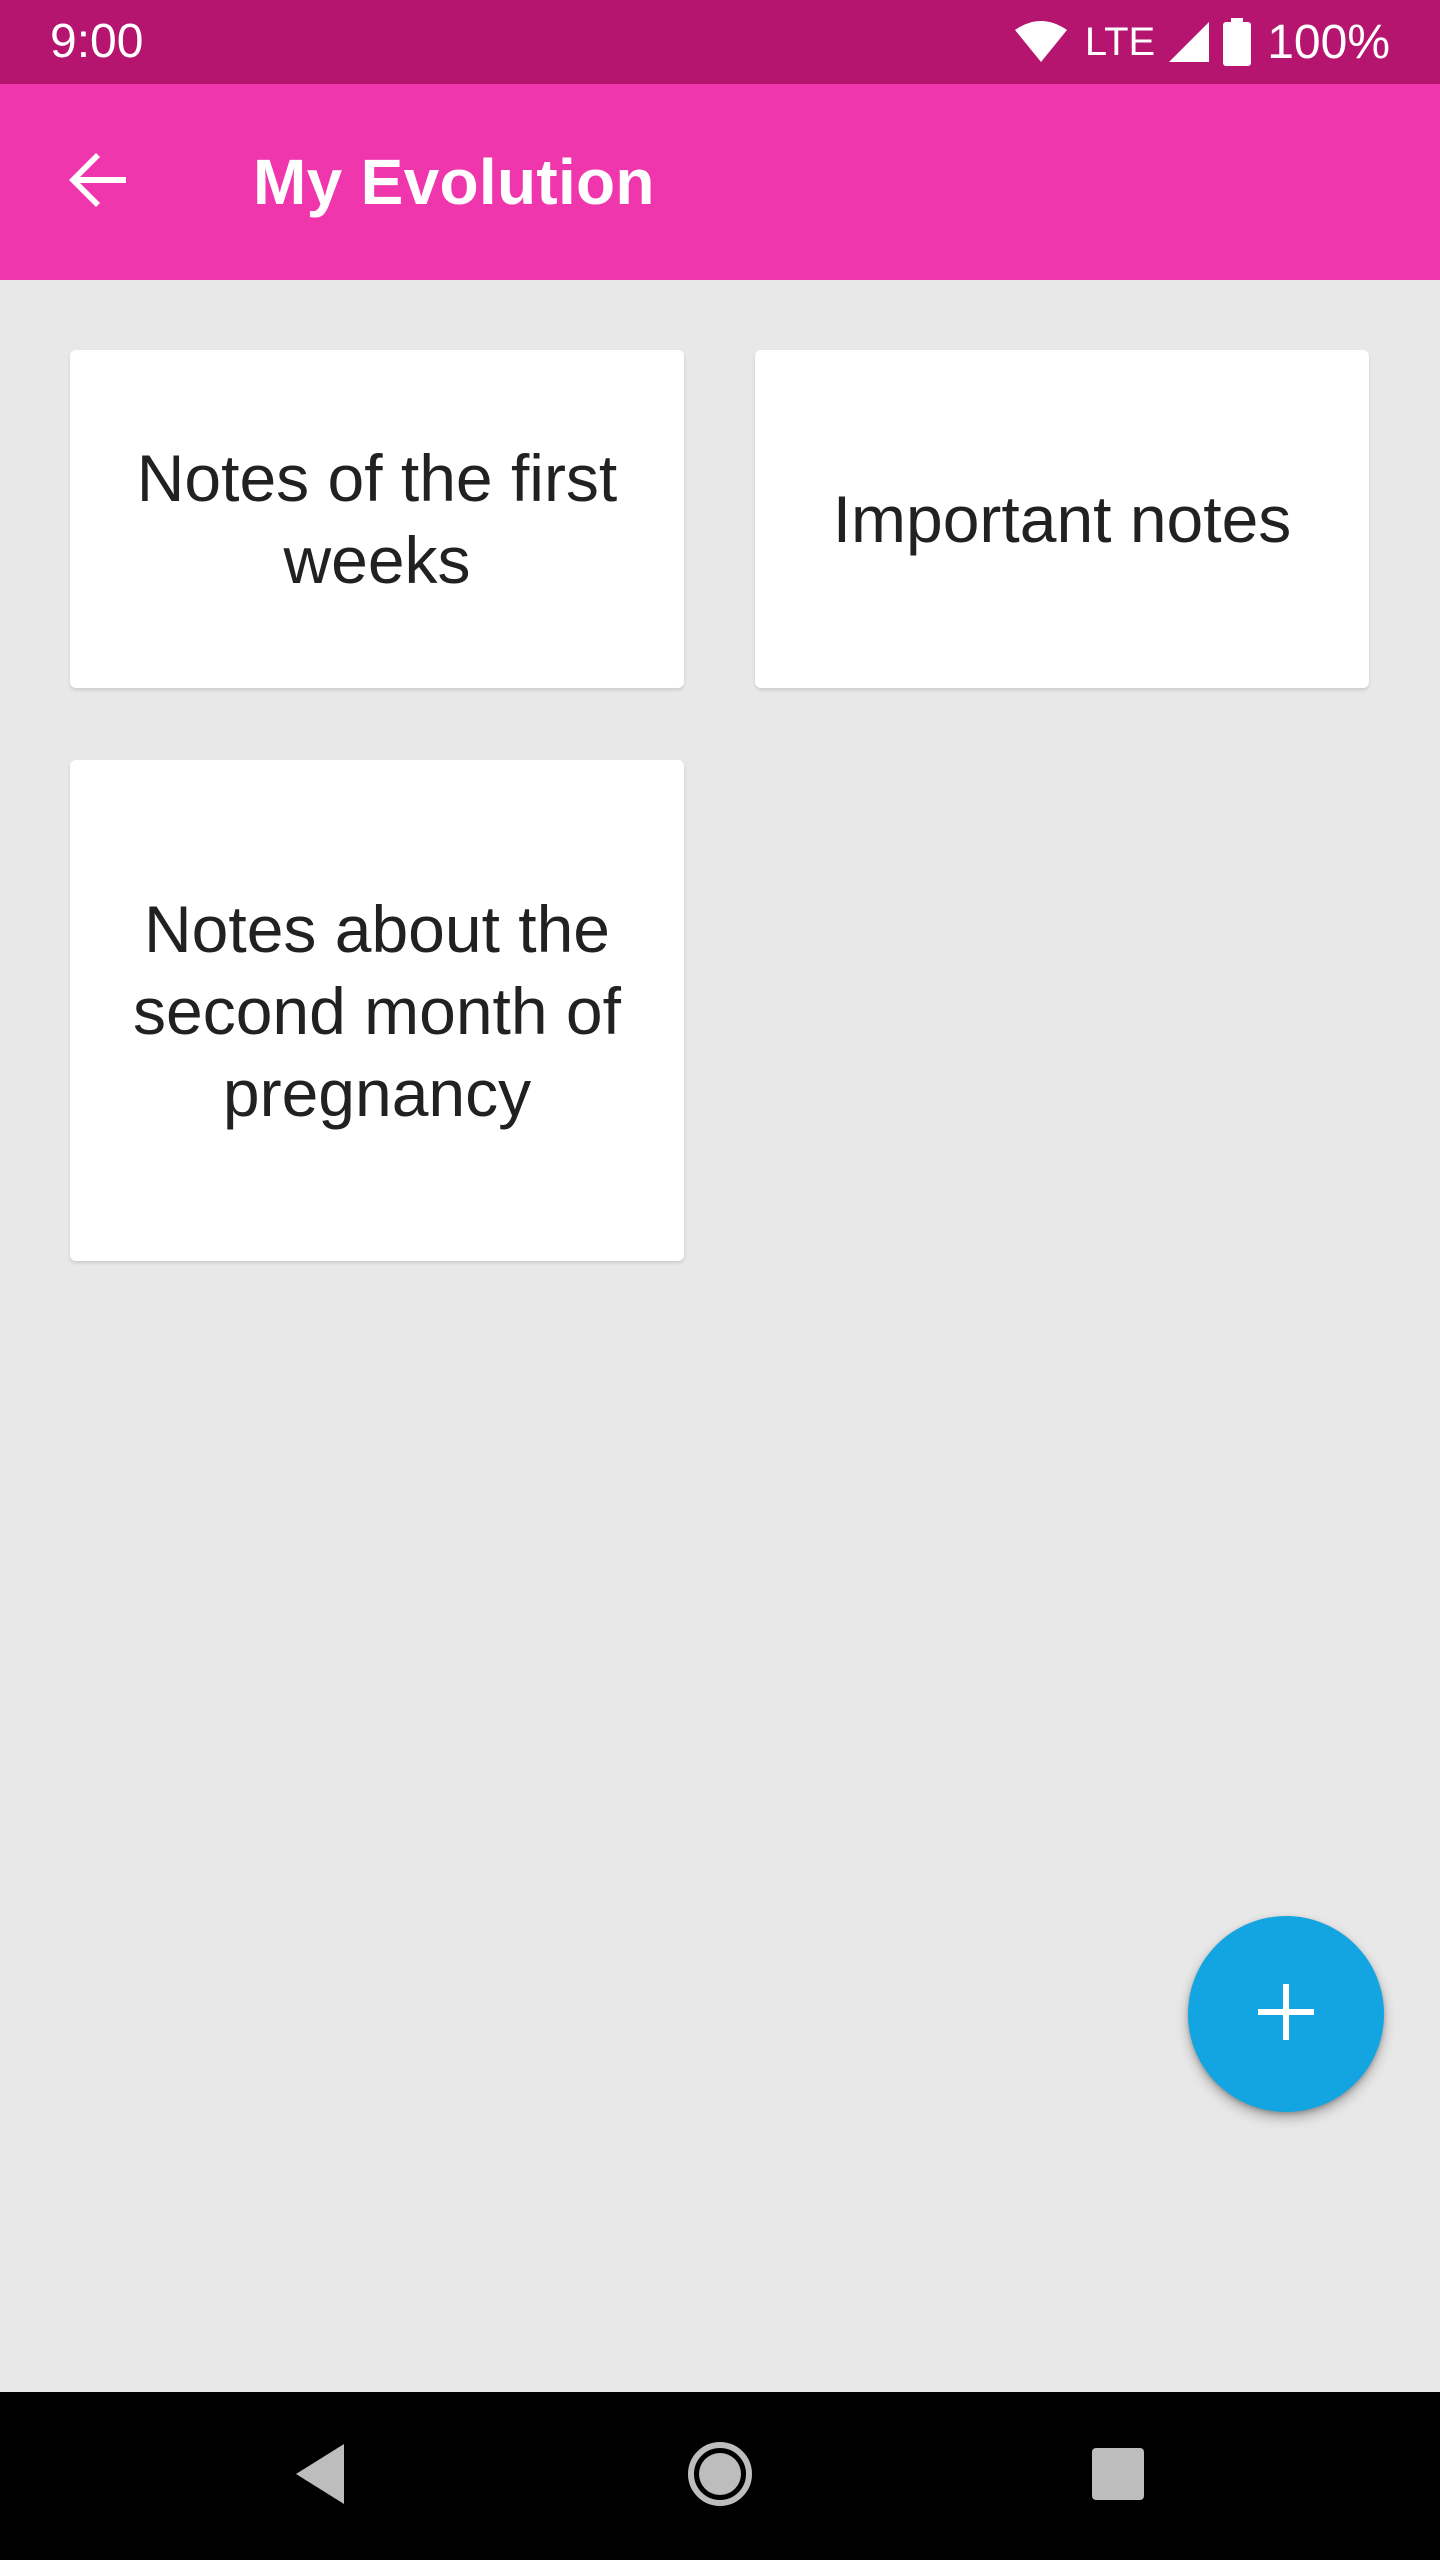 The height and width of the screenshot is (2560, 1440). I want to click on battery-percentage: 100%, so click(1328, 42).